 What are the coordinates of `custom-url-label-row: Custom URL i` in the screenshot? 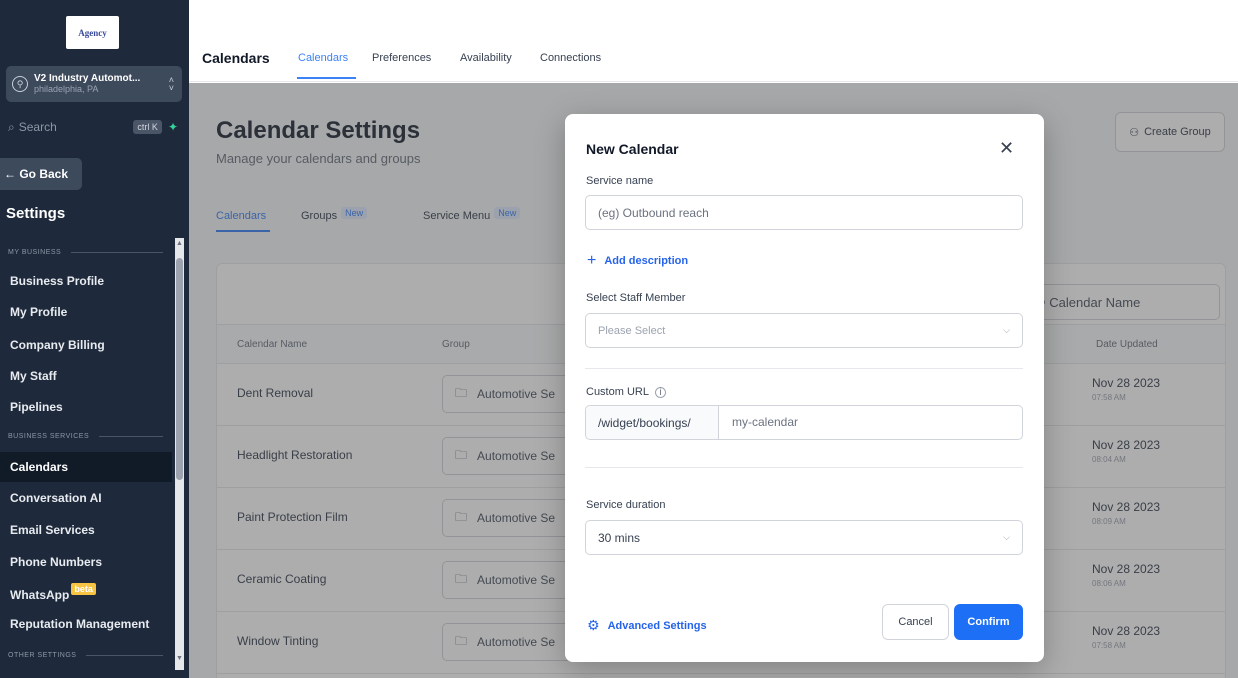 It's located at (626, 392).